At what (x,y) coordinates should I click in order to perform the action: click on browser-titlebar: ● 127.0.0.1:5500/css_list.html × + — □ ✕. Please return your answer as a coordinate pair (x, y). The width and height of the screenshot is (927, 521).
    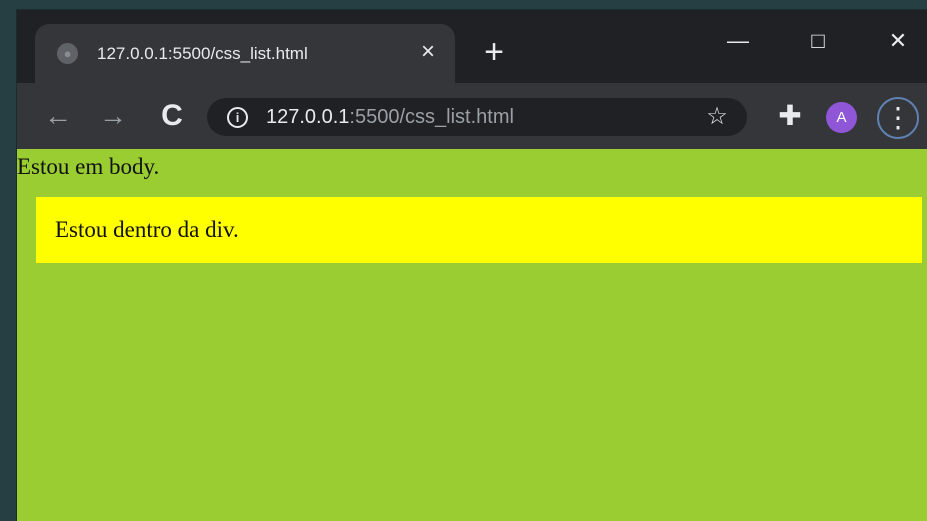
    Looking at the image, I should click on (472, 46).